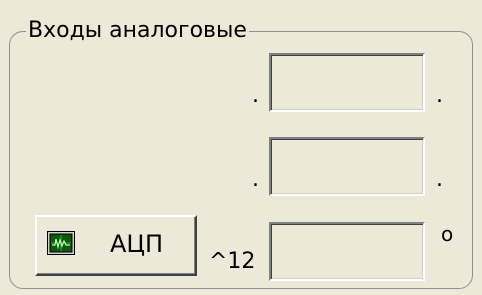 Image resolution: width=482 pixels, height=295 pixels. What do you see at coordinates (137, 31) in the screenshot?
I see `groupbox-title: Входы аналоговые` at bounding box center [137, 31].